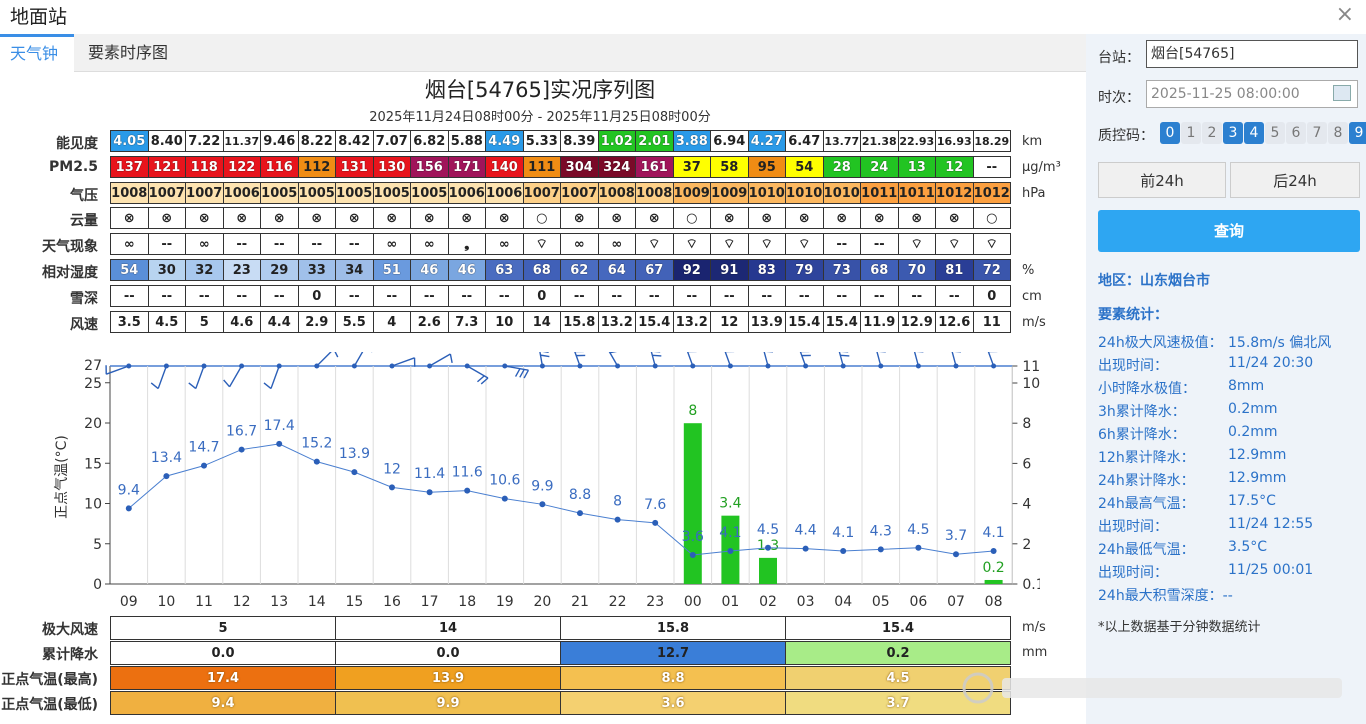 This screenshot has height=724, width=1366. I want to click on temperature-label: 16.7, so click(241, 432).